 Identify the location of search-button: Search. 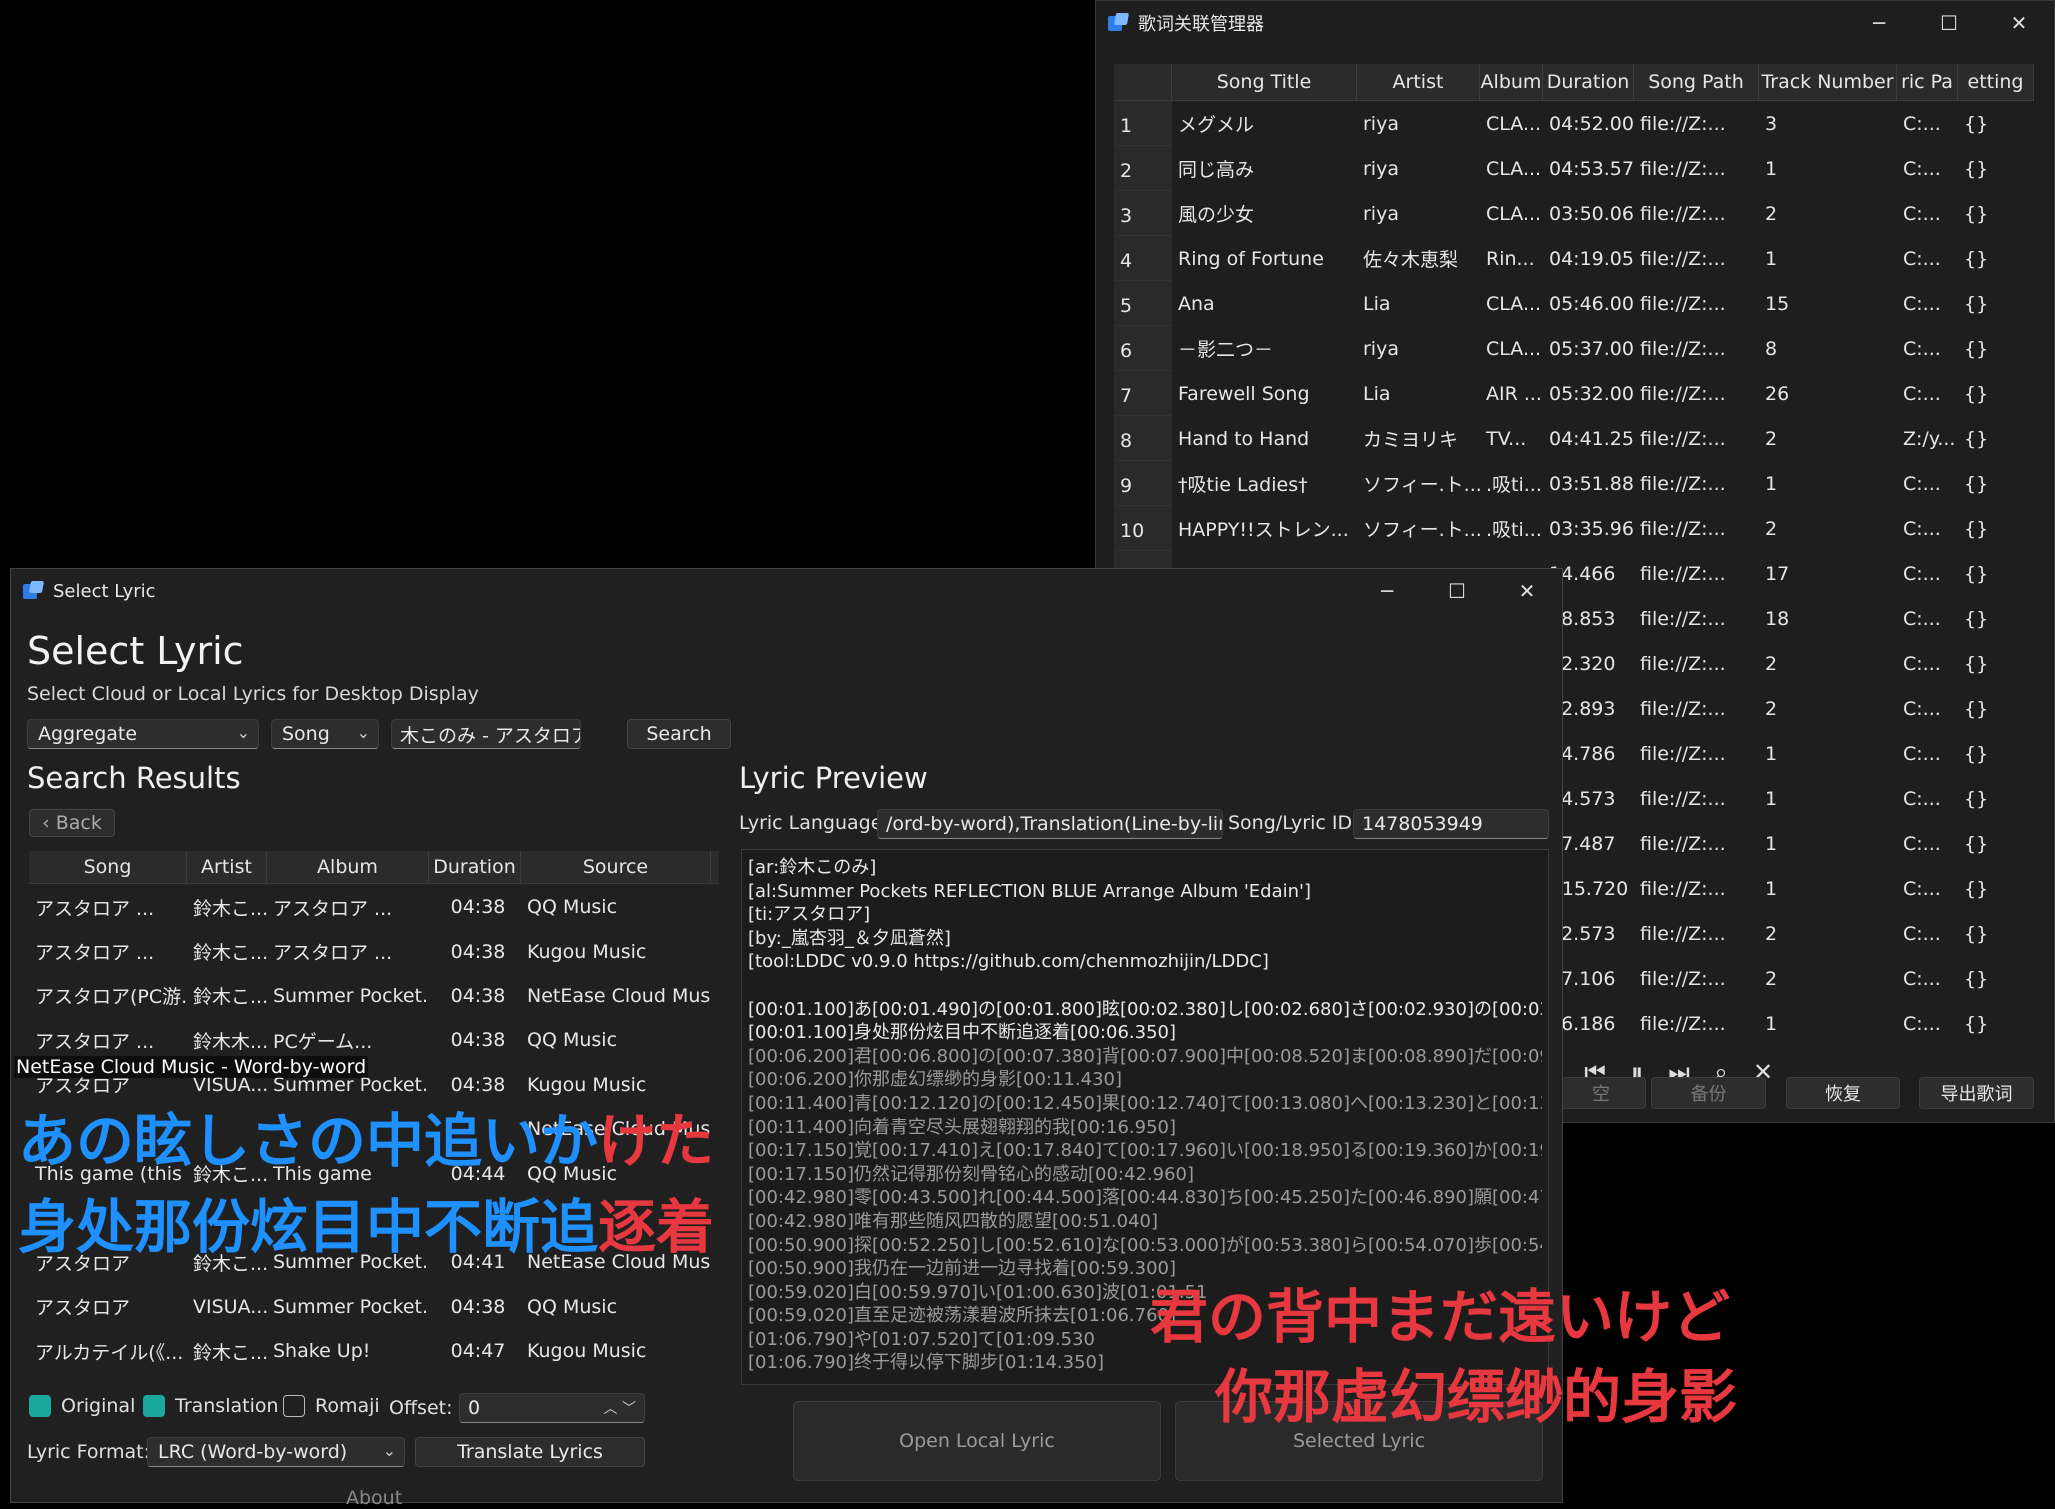
(679, 734).